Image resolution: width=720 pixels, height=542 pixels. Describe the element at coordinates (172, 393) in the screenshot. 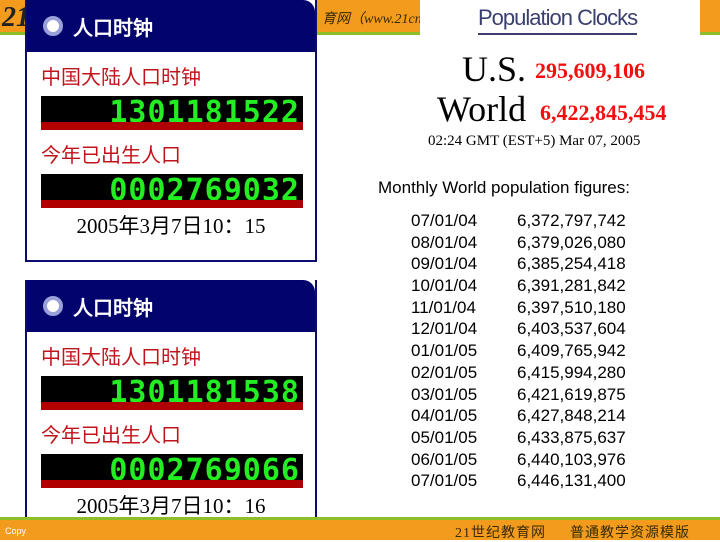

I see `china-population-display: 1301181538` at that location.